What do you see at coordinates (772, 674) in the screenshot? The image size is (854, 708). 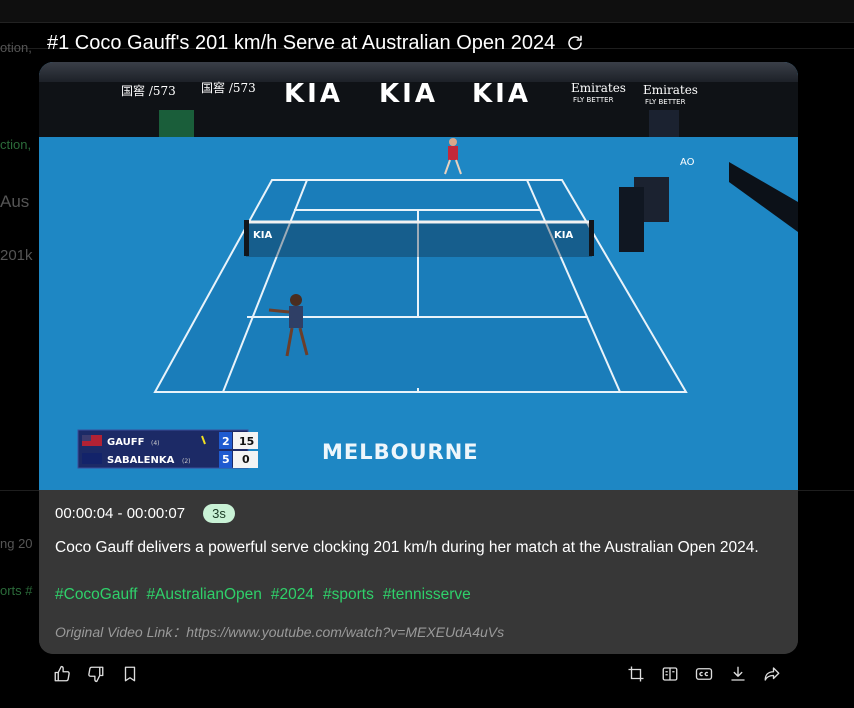 I see `share-icon` at bounding box center [772, 674].